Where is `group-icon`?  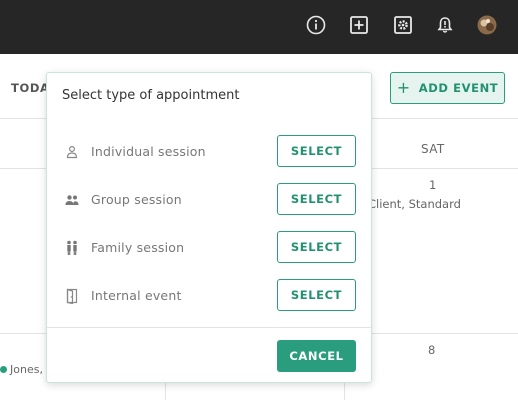 group-icon is located at coordinates (72, 200).